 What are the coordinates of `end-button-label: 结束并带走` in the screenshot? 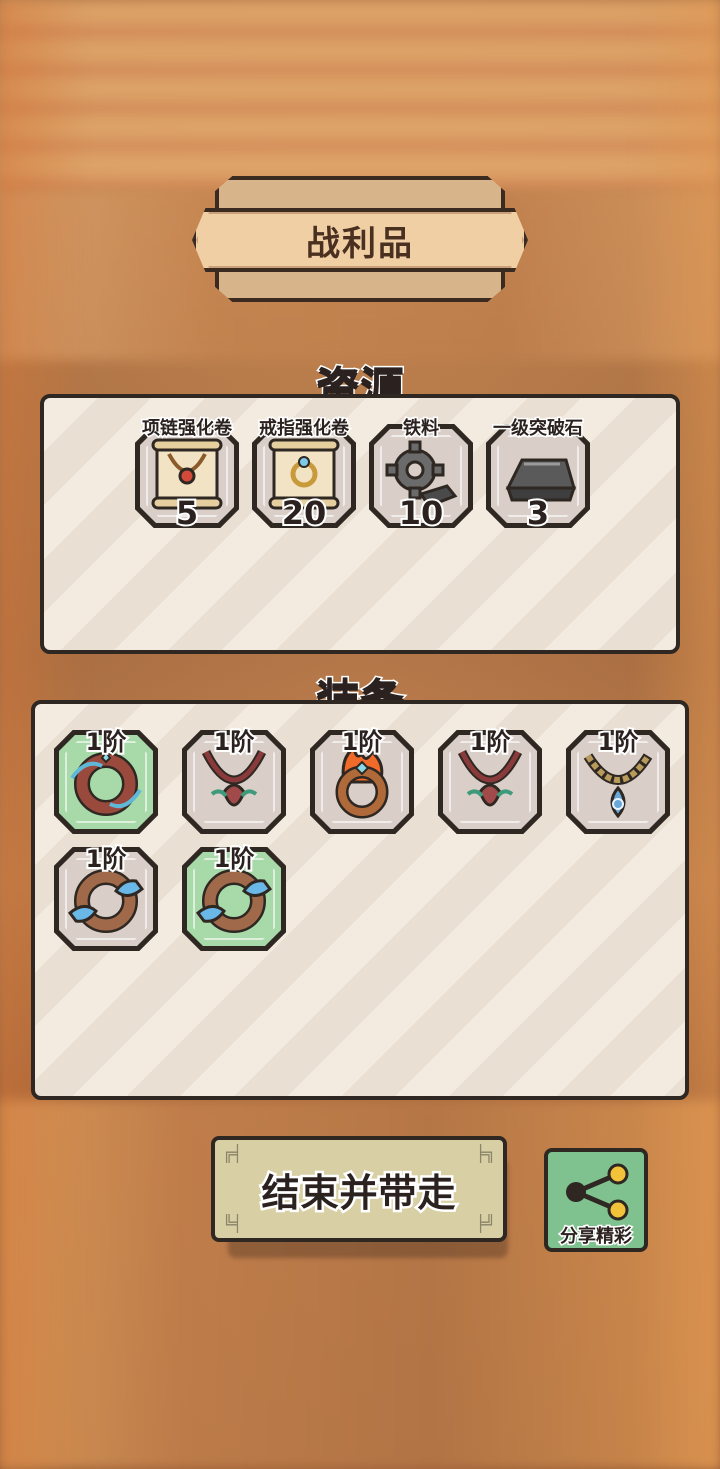 It's located at (358, 1192).